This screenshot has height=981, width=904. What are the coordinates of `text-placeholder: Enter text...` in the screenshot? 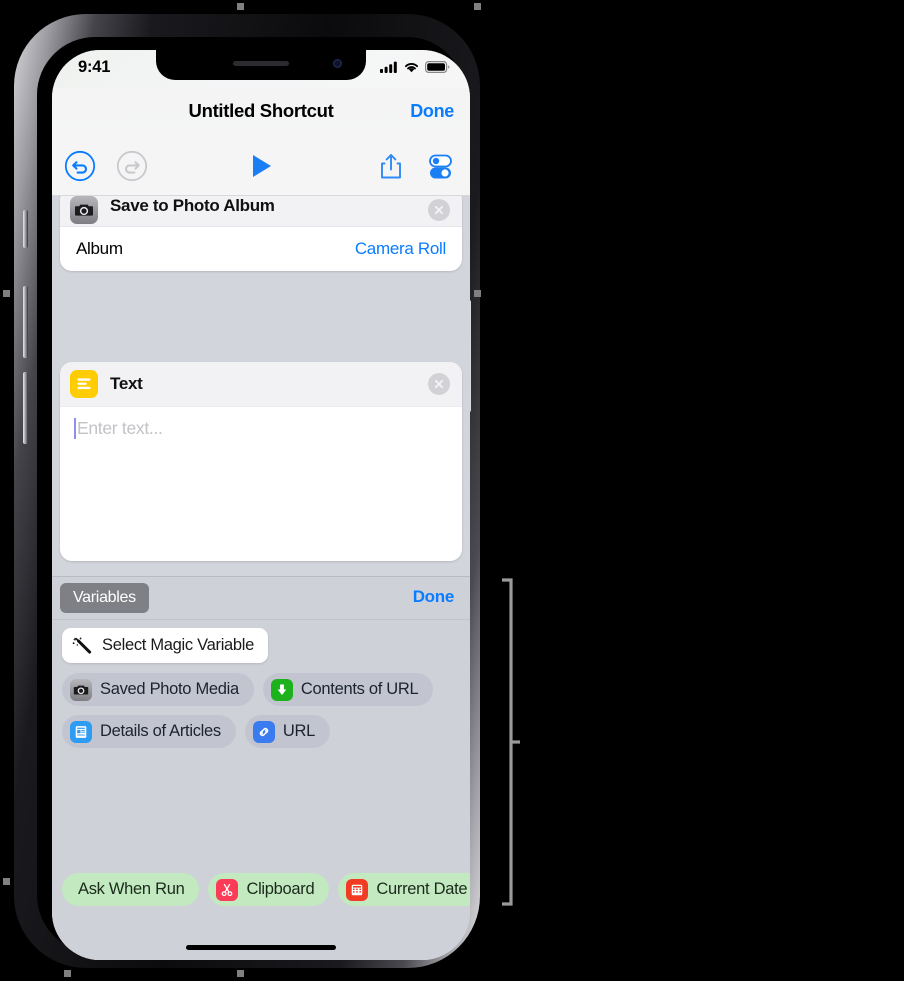 It's located at (120, 428).